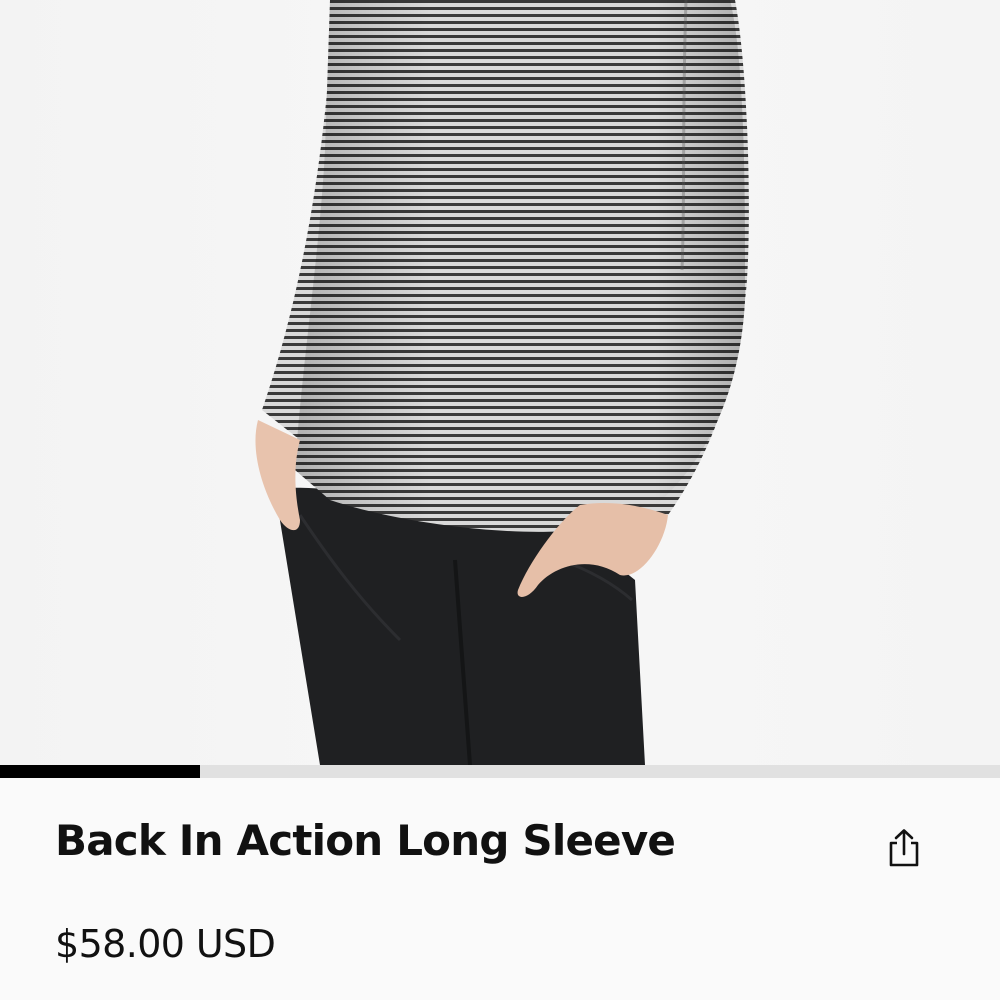  I want to click on share-button, so click(904, 848).